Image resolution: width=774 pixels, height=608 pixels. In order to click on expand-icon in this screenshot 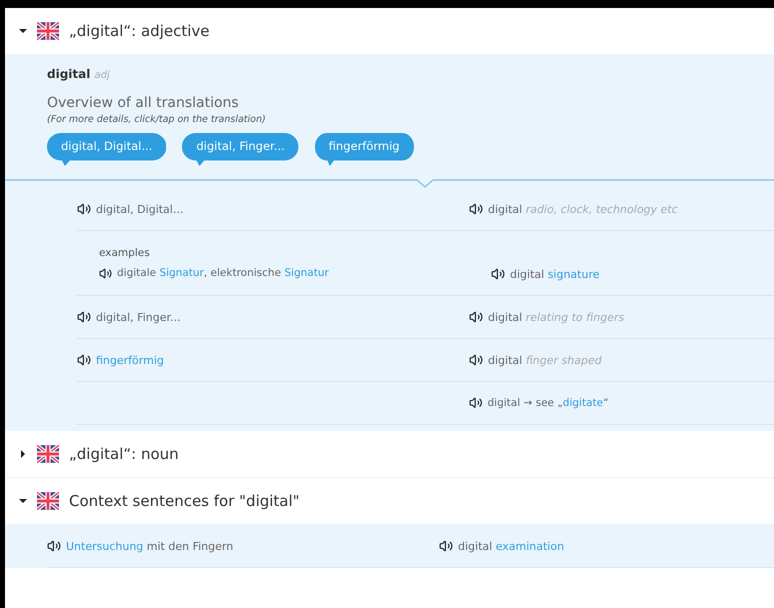, I will do `click(23, 454)`.